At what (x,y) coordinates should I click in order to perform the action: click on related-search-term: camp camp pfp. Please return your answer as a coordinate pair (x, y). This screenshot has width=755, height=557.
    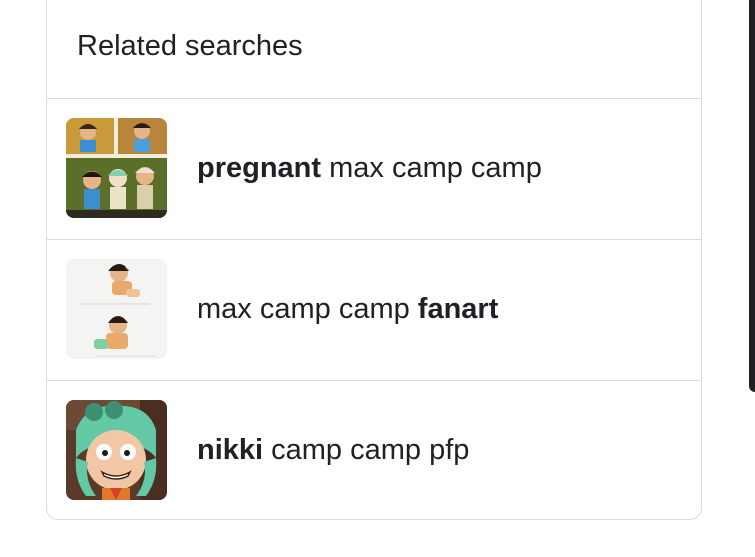
    Looking at the image, I should click on (366, 450).